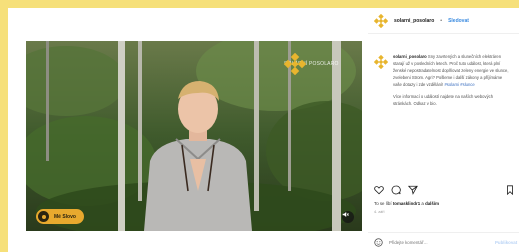  I want to click on comment-box: Publikovat, so click(443, 242).